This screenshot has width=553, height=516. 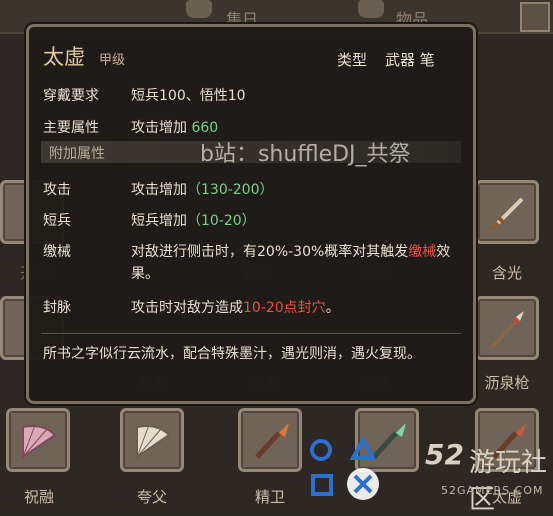 What do you see at coordinates (112, 60) in the screenshot?
I see `item-grade: 甲级` at bounding box center [112, 60].